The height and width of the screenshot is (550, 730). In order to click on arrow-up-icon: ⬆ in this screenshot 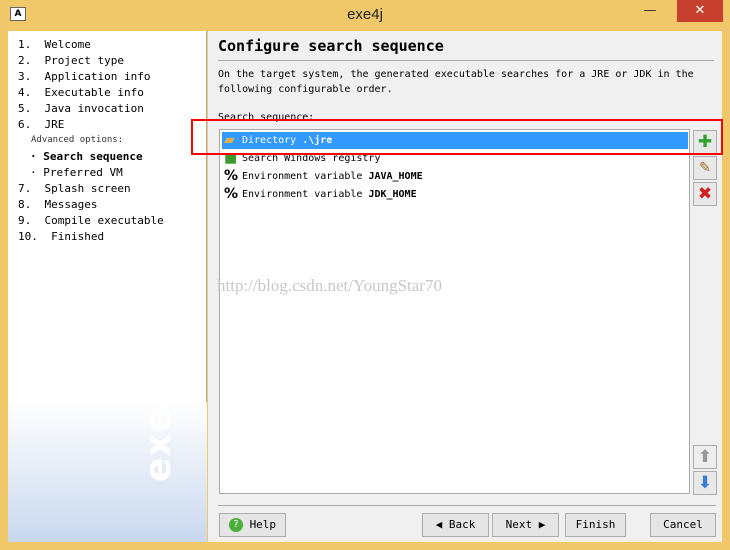, I will do `click(705, 457)`.